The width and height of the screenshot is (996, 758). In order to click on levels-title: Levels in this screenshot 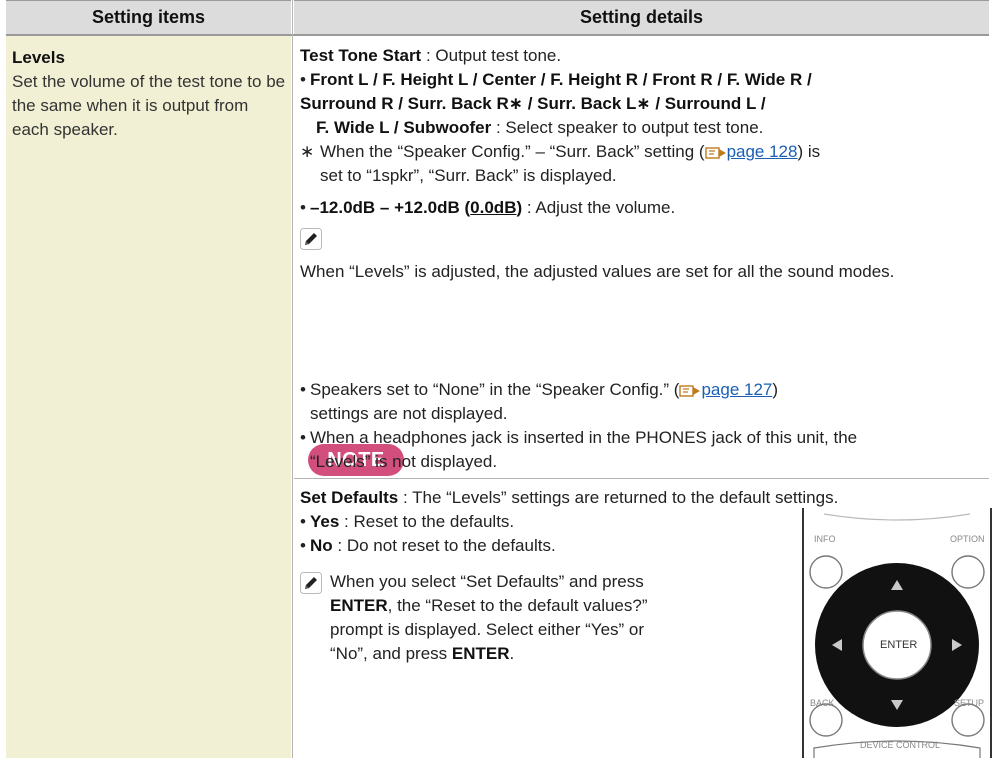, I will do `click(38, 57)`.